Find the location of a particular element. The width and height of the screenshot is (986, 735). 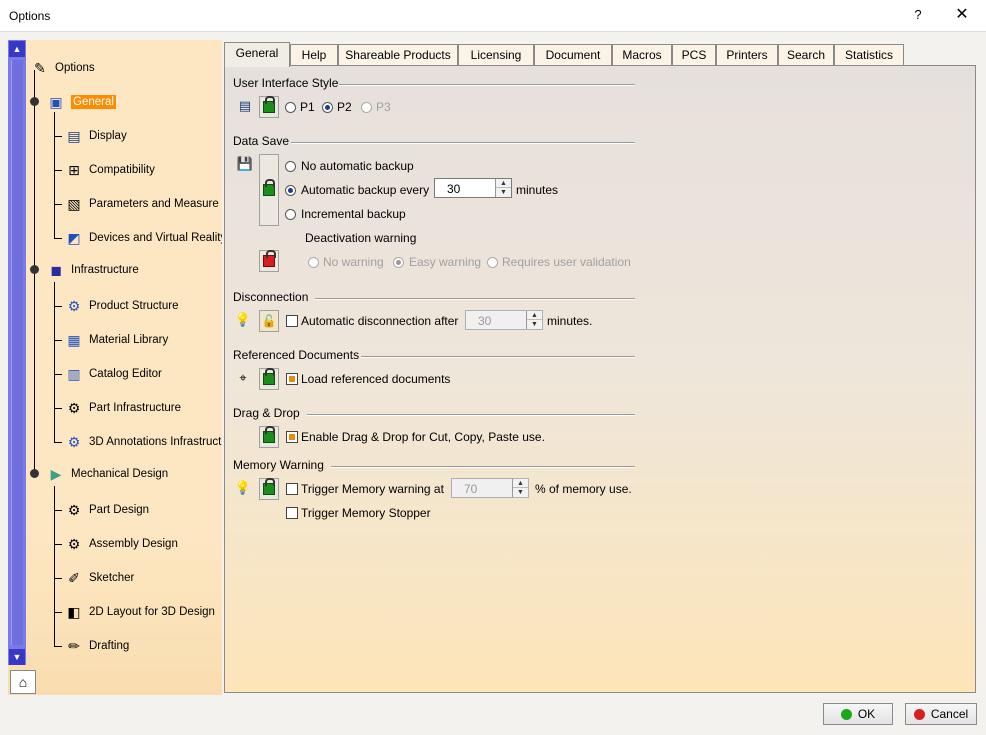

tab-search: Search is located at coordinates (806, 55).